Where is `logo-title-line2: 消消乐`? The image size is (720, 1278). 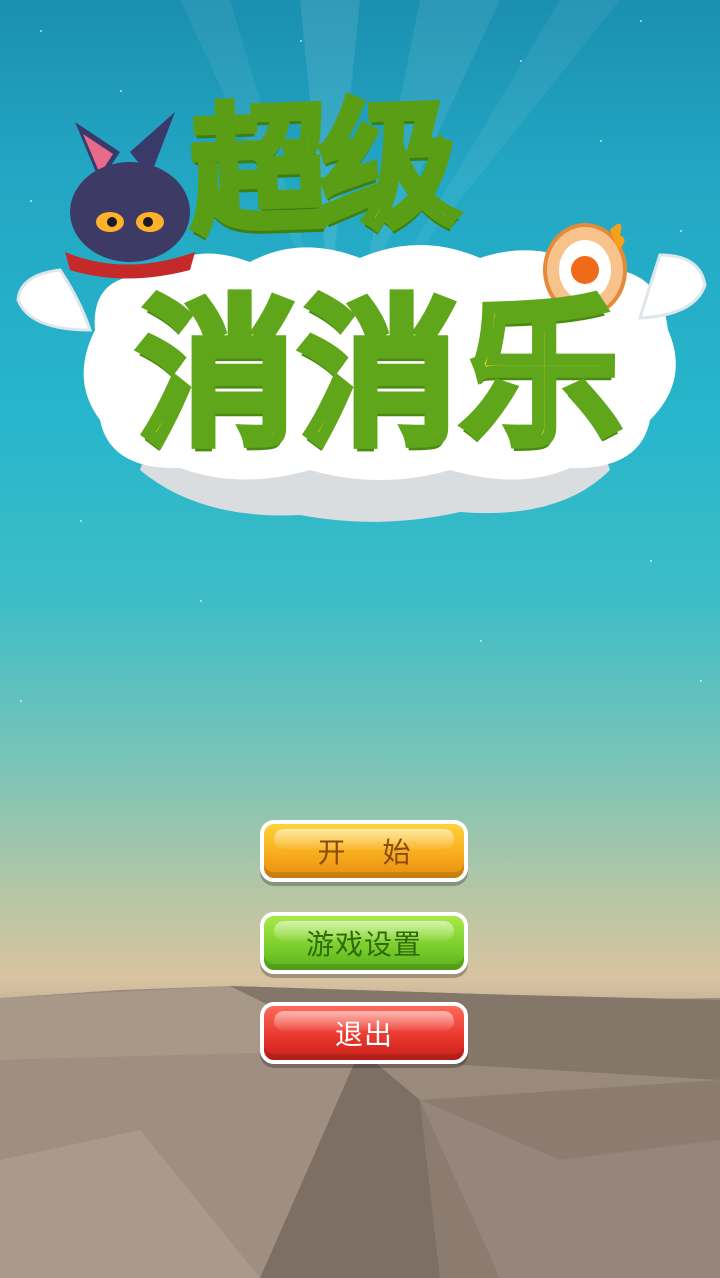
logo-title-line2: 消消乐 is located at coordinates (378, 375).